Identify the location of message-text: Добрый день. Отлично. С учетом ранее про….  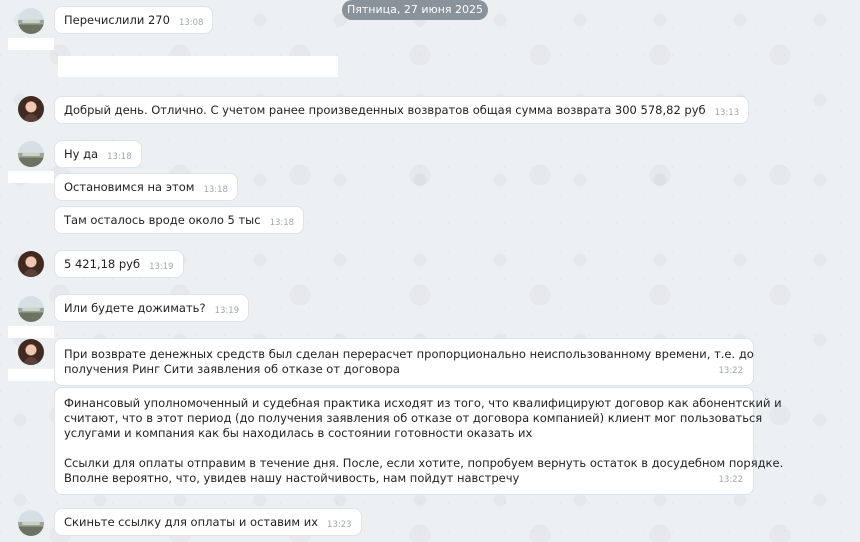
(385, 110).